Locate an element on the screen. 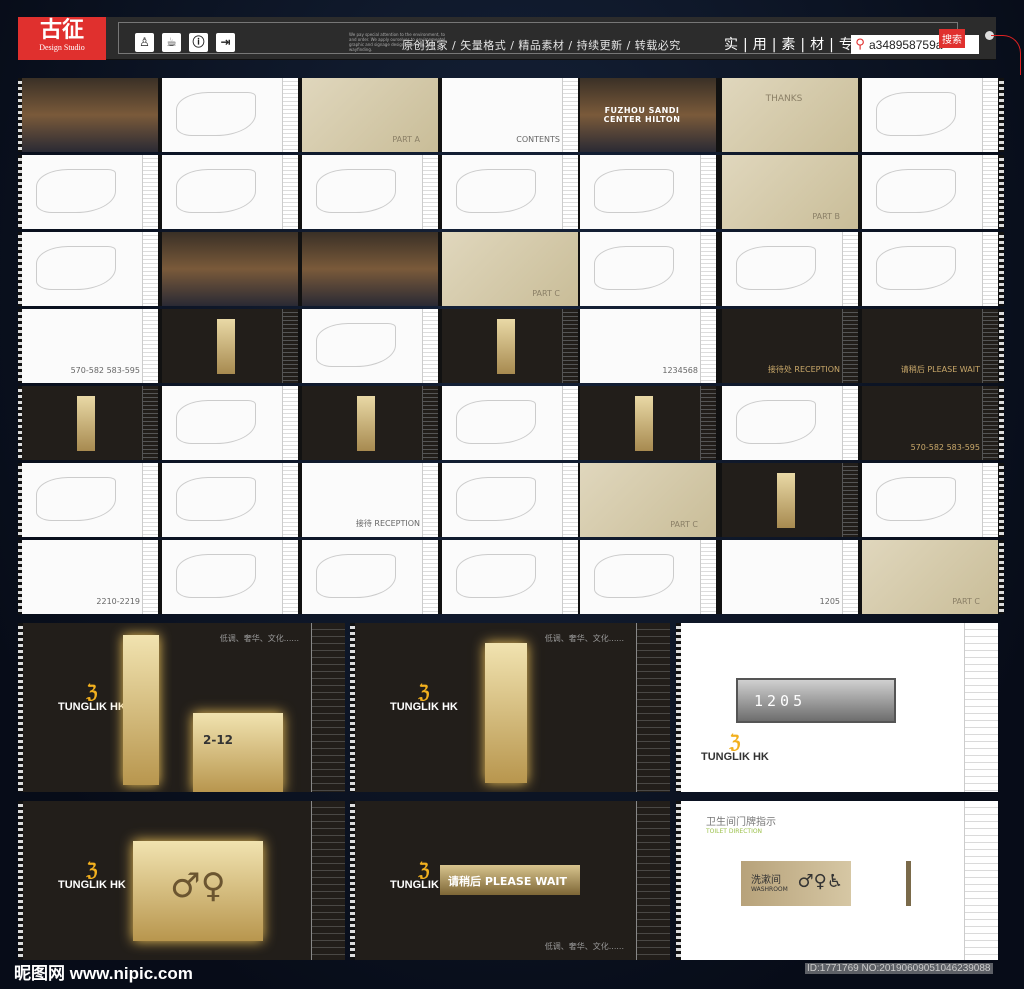 This screenshot has height=989, width=1024. page-thumbnail: 接待处 RECEPTION is located at coordinates (790, 346).